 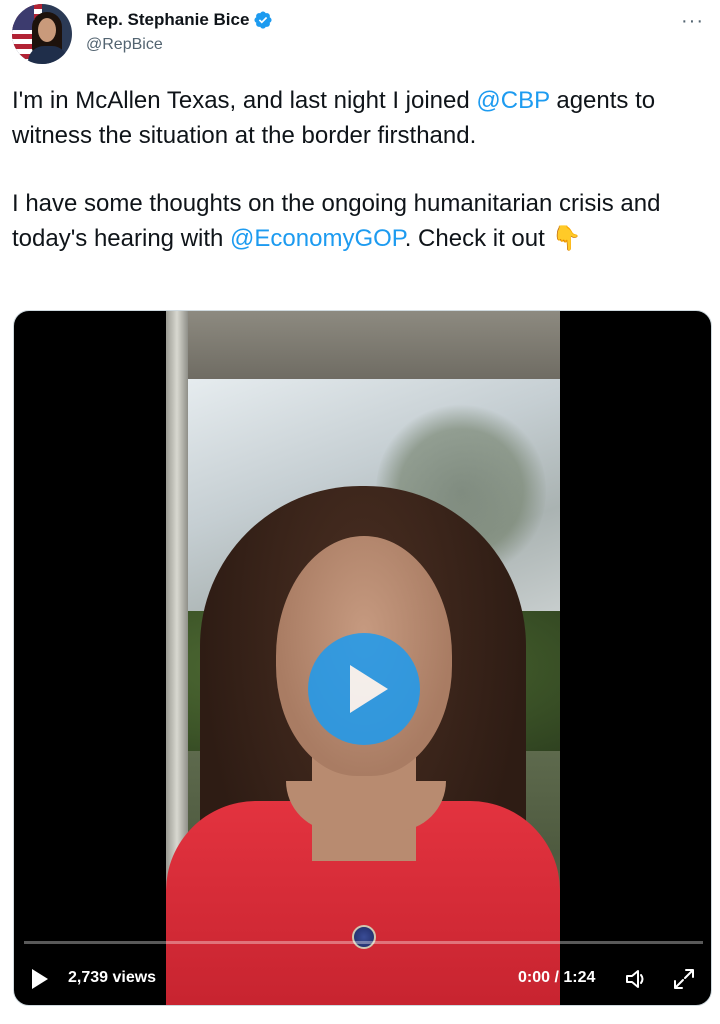 What do you see at coordinates (360, 34) in the screenshot?
I see `tweet-header: Rep. Stephanie Bice @RepBice ···` at bounding box center [360, 34].